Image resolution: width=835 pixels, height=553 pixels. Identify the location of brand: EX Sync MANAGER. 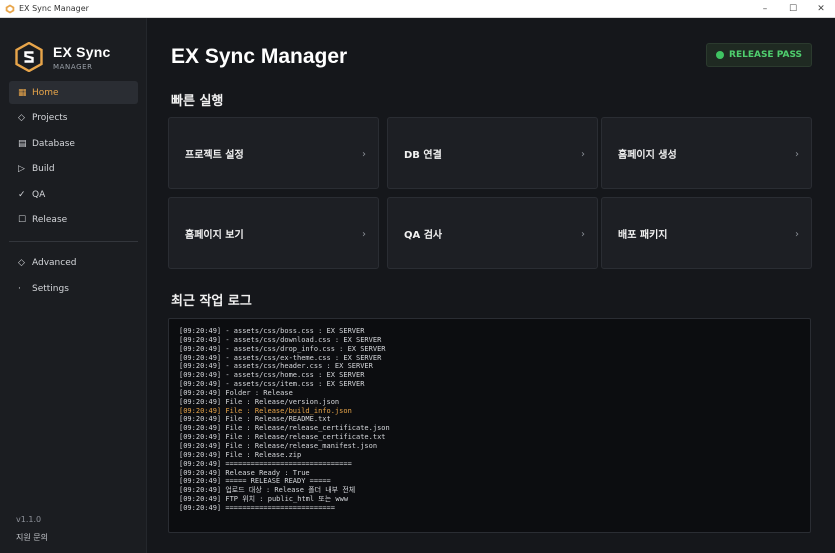
(73, 49).